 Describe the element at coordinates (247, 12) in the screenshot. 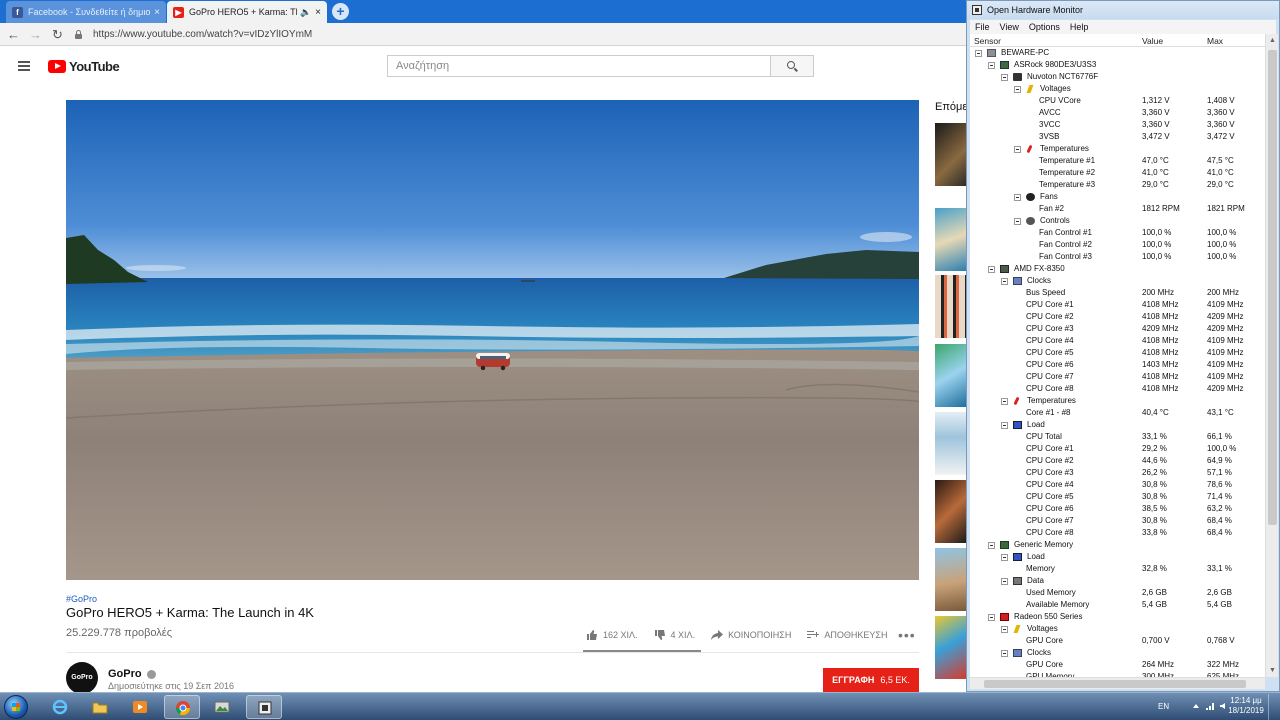

I see `tab-youtube: ▶ GoPro HERO5 + Karma: The 🔈 ×` at that location.